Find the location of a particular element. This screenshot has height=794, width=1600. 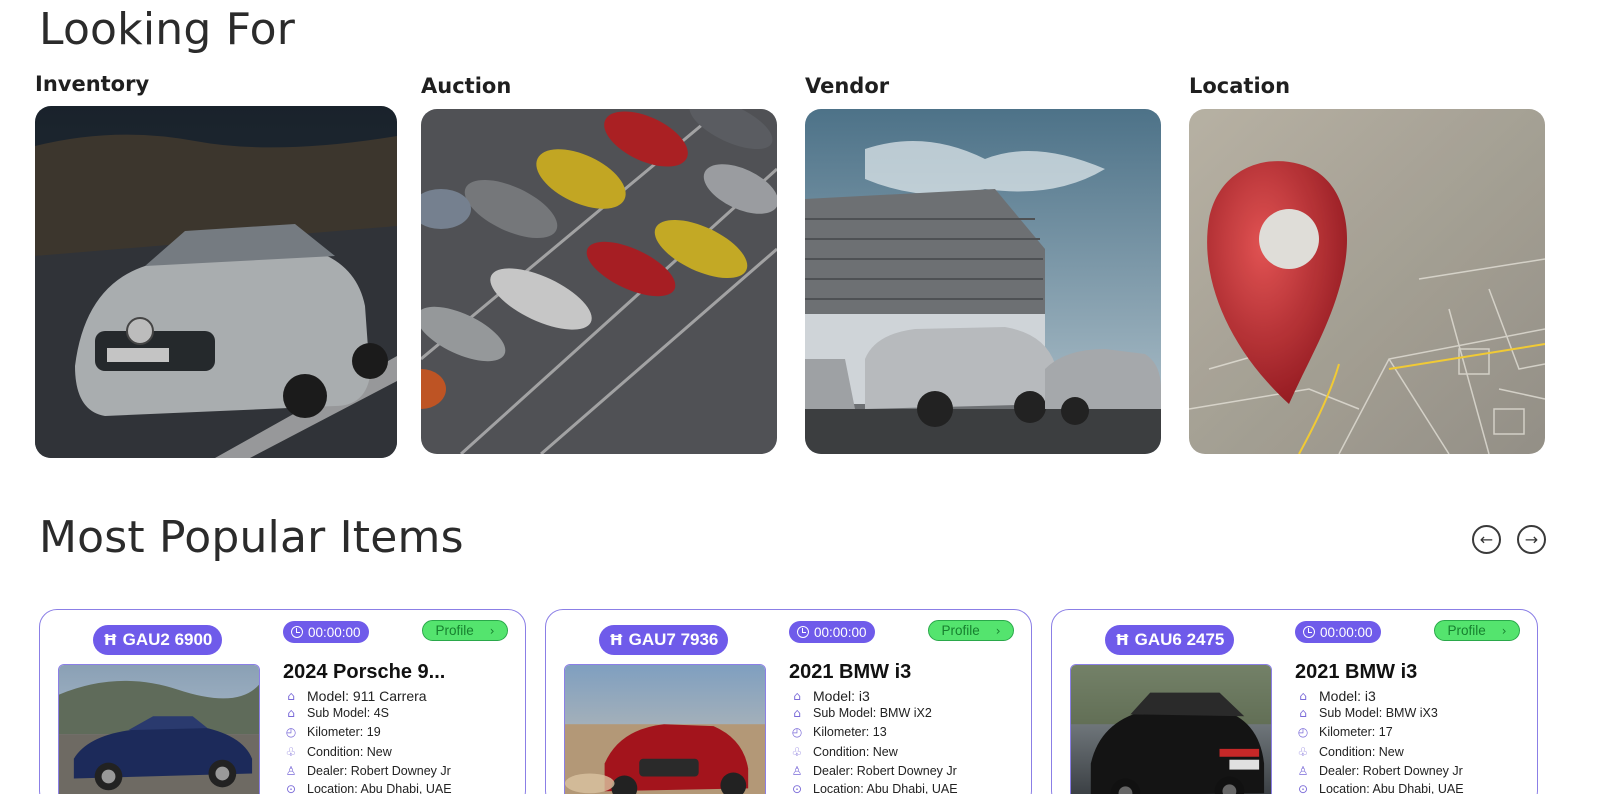

category-label: Auction is located at coordinates (466, 86).